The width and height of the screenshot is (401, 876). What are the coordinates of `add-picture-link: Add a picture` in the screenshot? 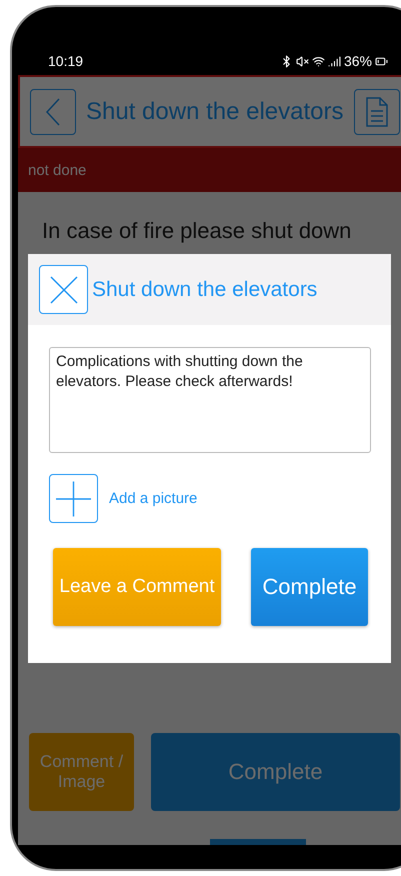 It's located at (153, 498).